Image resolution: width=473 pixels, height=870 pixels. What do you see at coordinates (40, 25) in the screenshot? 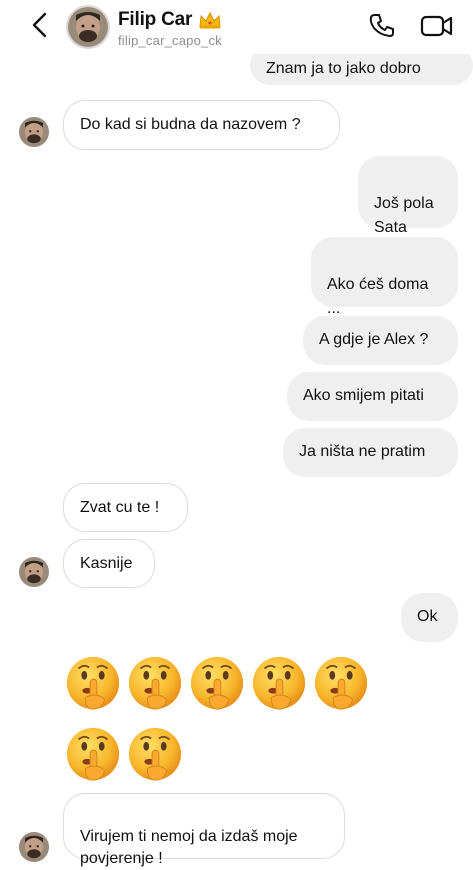
I see `chevron-left-icon` at bounding box center [40, 25].